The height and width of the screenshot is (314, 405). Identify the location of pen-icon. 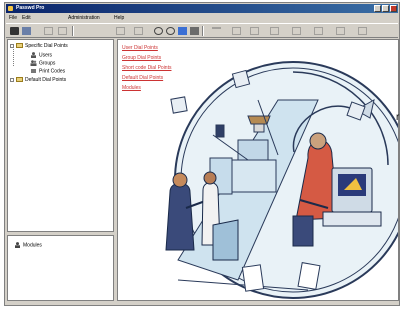
(216, 31).